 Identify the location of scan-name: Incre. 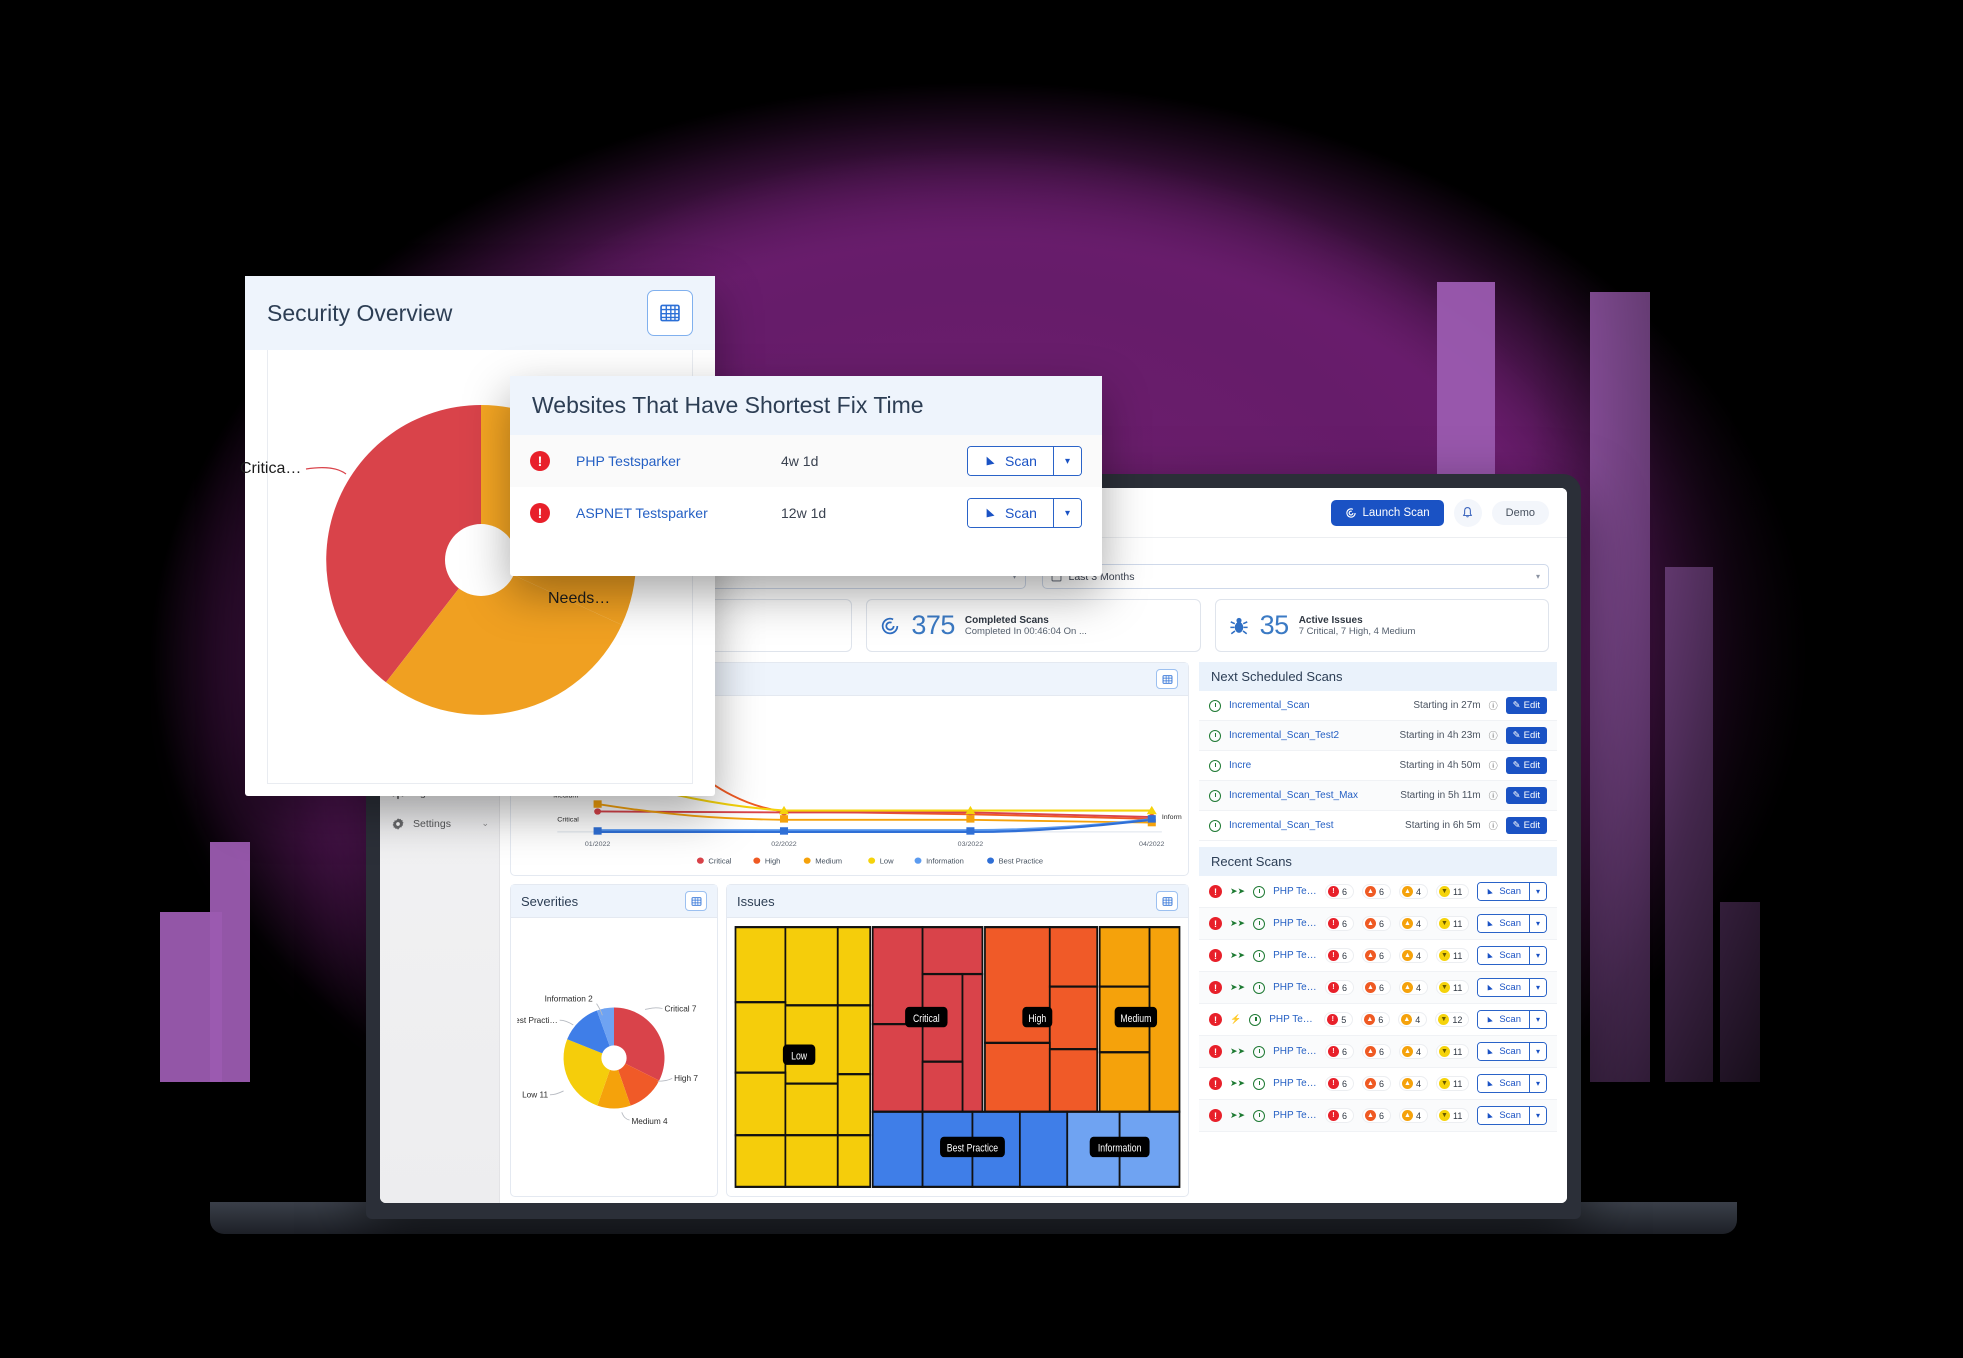
(1310, 765).